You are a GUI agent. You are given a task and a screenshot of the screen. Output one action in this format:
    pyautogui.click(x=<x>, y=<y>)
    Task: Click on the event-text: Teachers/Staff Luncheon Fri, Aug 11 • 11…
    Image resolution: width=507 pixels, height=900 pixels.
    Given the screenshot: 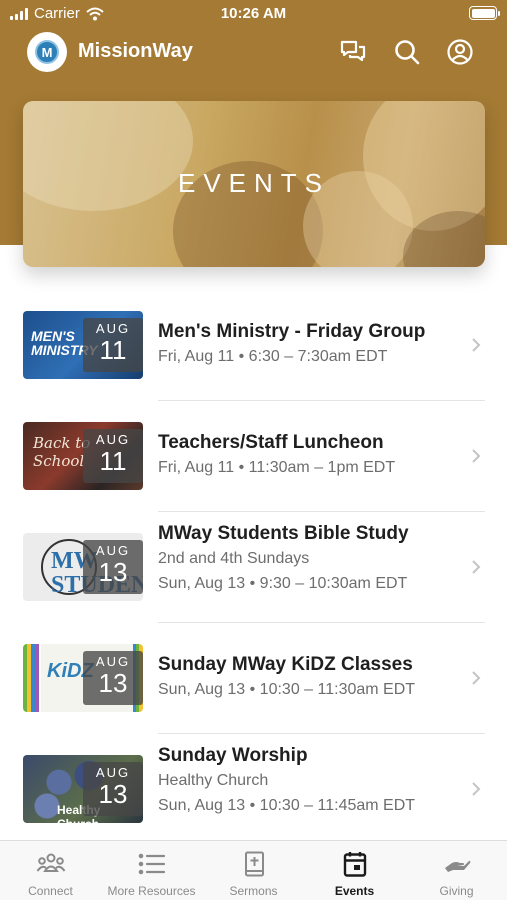 What is the action you would take?
    pyautogui.click(x=312, y=455)
    